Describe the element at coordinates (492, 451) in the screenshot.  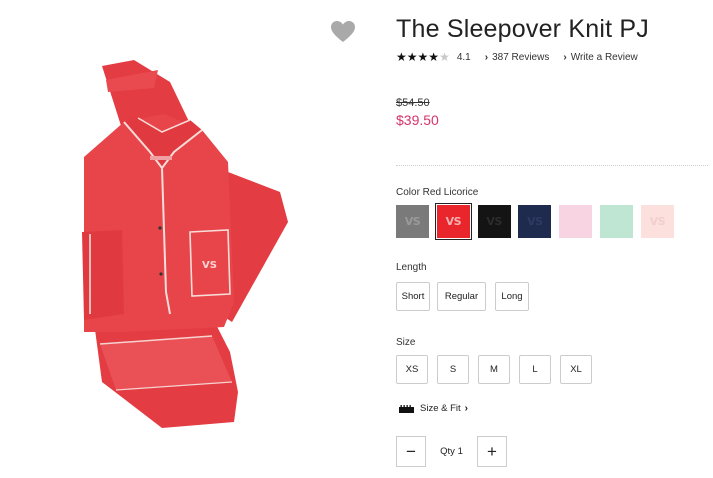
I see `quantity-increase-button: +` at that location.